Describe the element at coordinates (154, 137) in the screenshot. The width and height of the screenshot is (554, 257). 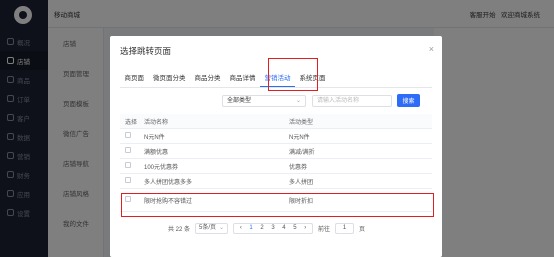
I see `activity-name: N元N件` at that location.